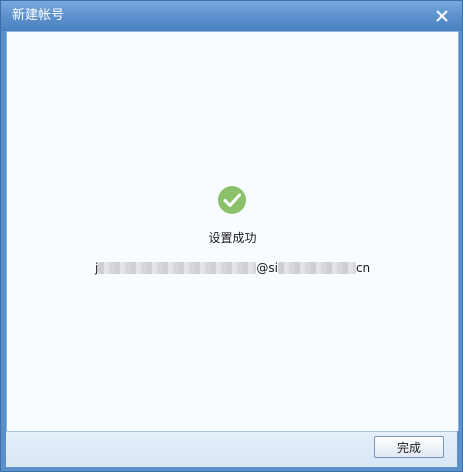  What do you see at coordinates (38, 15) in the screenshot?
I see `dialog-title: 新建帐号` at bounding box center [38, 15].